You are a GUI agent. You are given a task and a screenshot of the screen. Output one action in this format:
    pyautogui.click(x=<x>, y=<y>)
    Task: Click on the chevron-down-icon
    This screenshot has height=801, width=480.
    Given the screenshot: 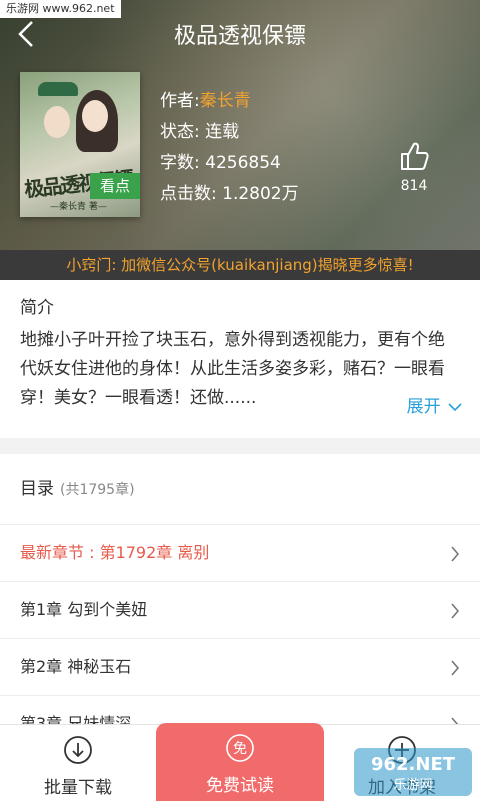 What is the action you would take?
    pyautogui.click(x=455, y=407)
    